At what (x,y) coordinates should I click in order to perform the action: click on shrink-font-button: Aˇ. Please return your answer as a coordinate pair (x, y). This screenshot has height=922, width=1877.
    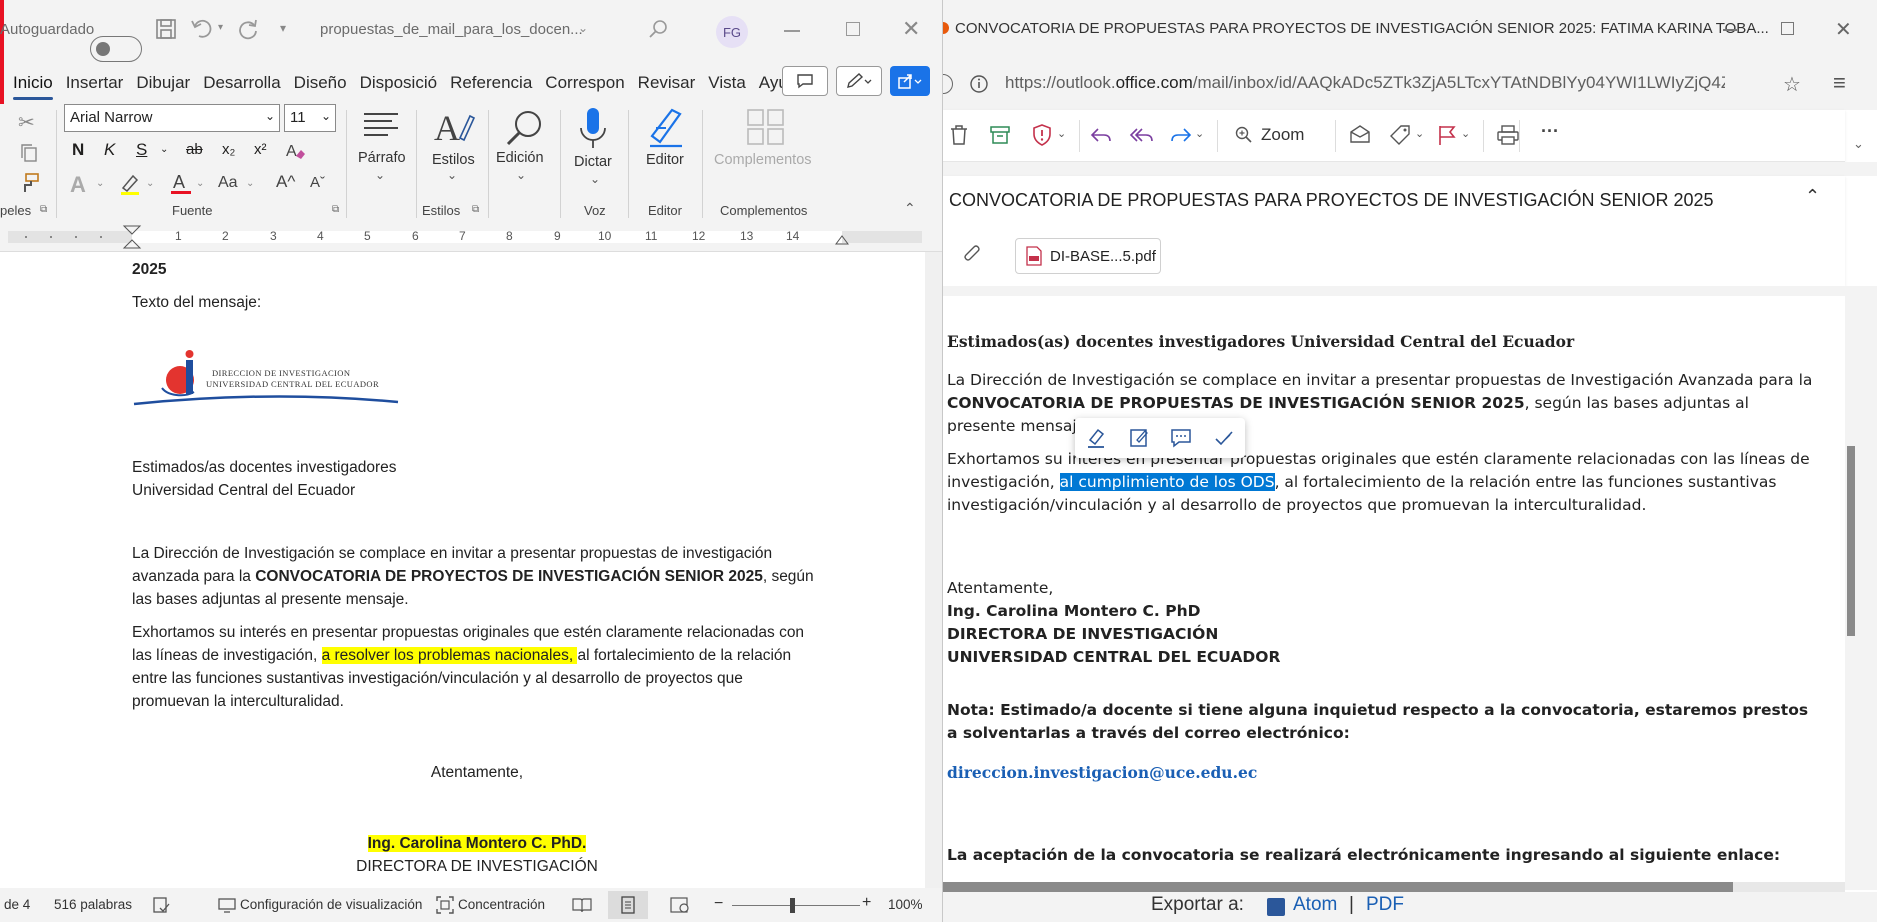
    Looking at the image, I should click on (317, 182).